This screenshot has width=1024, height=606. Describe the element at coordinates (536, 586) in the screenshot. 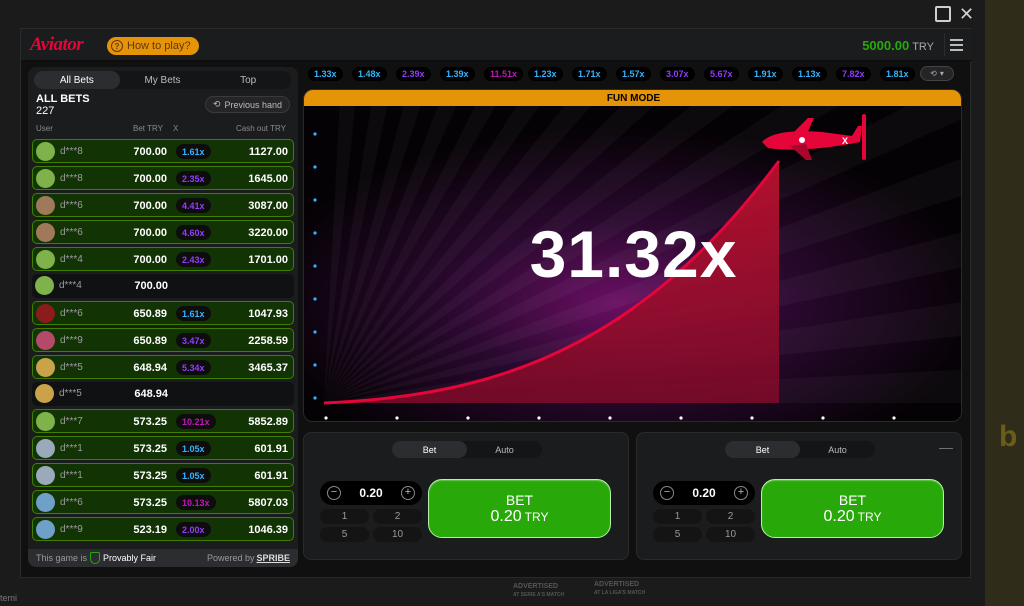

I see `advert-1-line-1: ADVERTISED` at that location.